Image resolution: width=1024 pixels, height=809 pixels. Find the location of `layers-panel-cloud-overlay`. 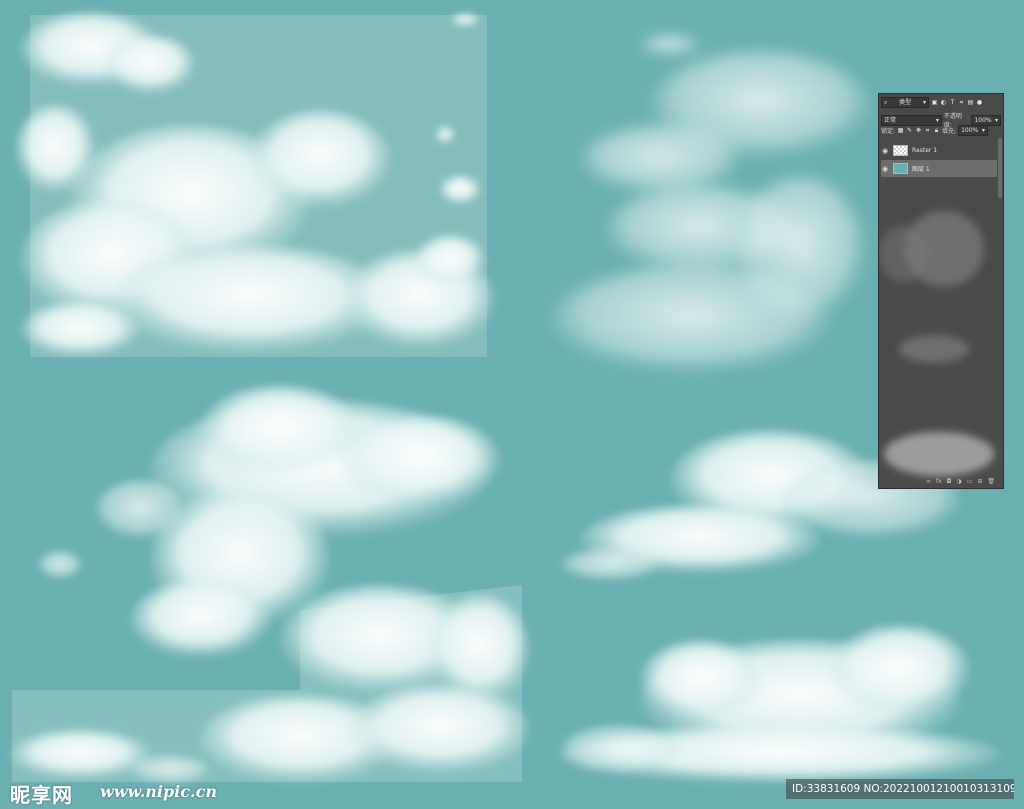

layers-panel-cloud-overlay is located at coordinates (936, 343).